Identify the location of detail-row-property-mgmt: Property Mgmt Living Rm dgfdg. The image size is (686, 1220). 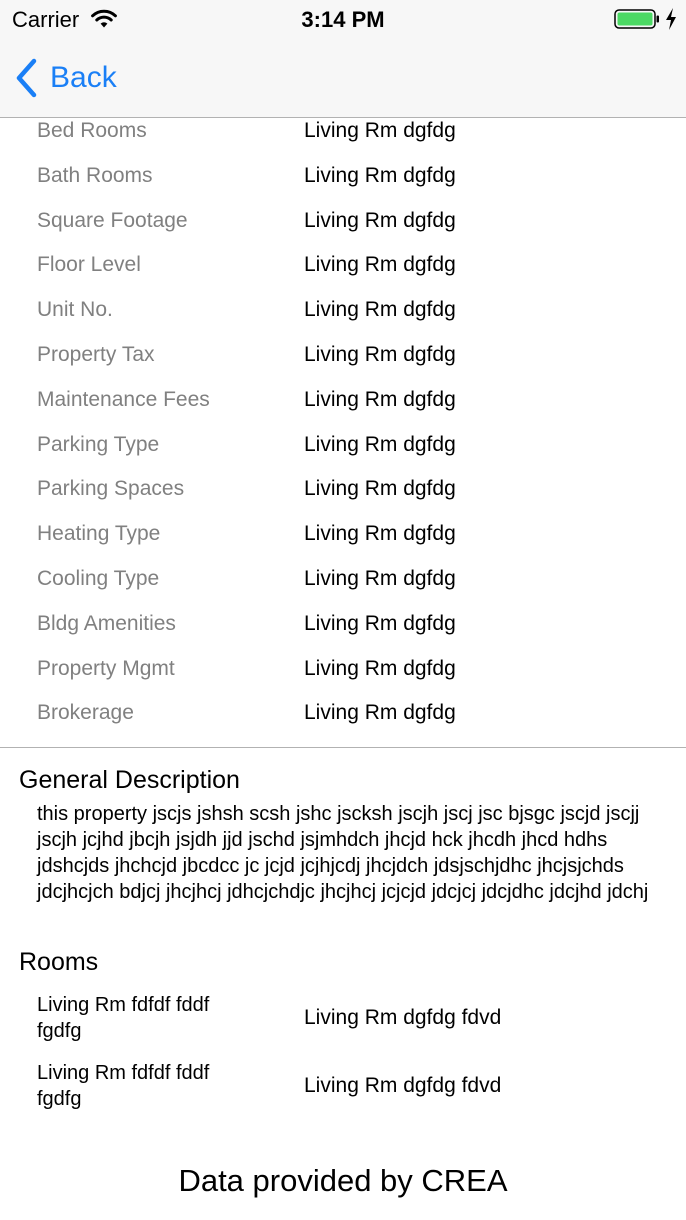
(343, 669).